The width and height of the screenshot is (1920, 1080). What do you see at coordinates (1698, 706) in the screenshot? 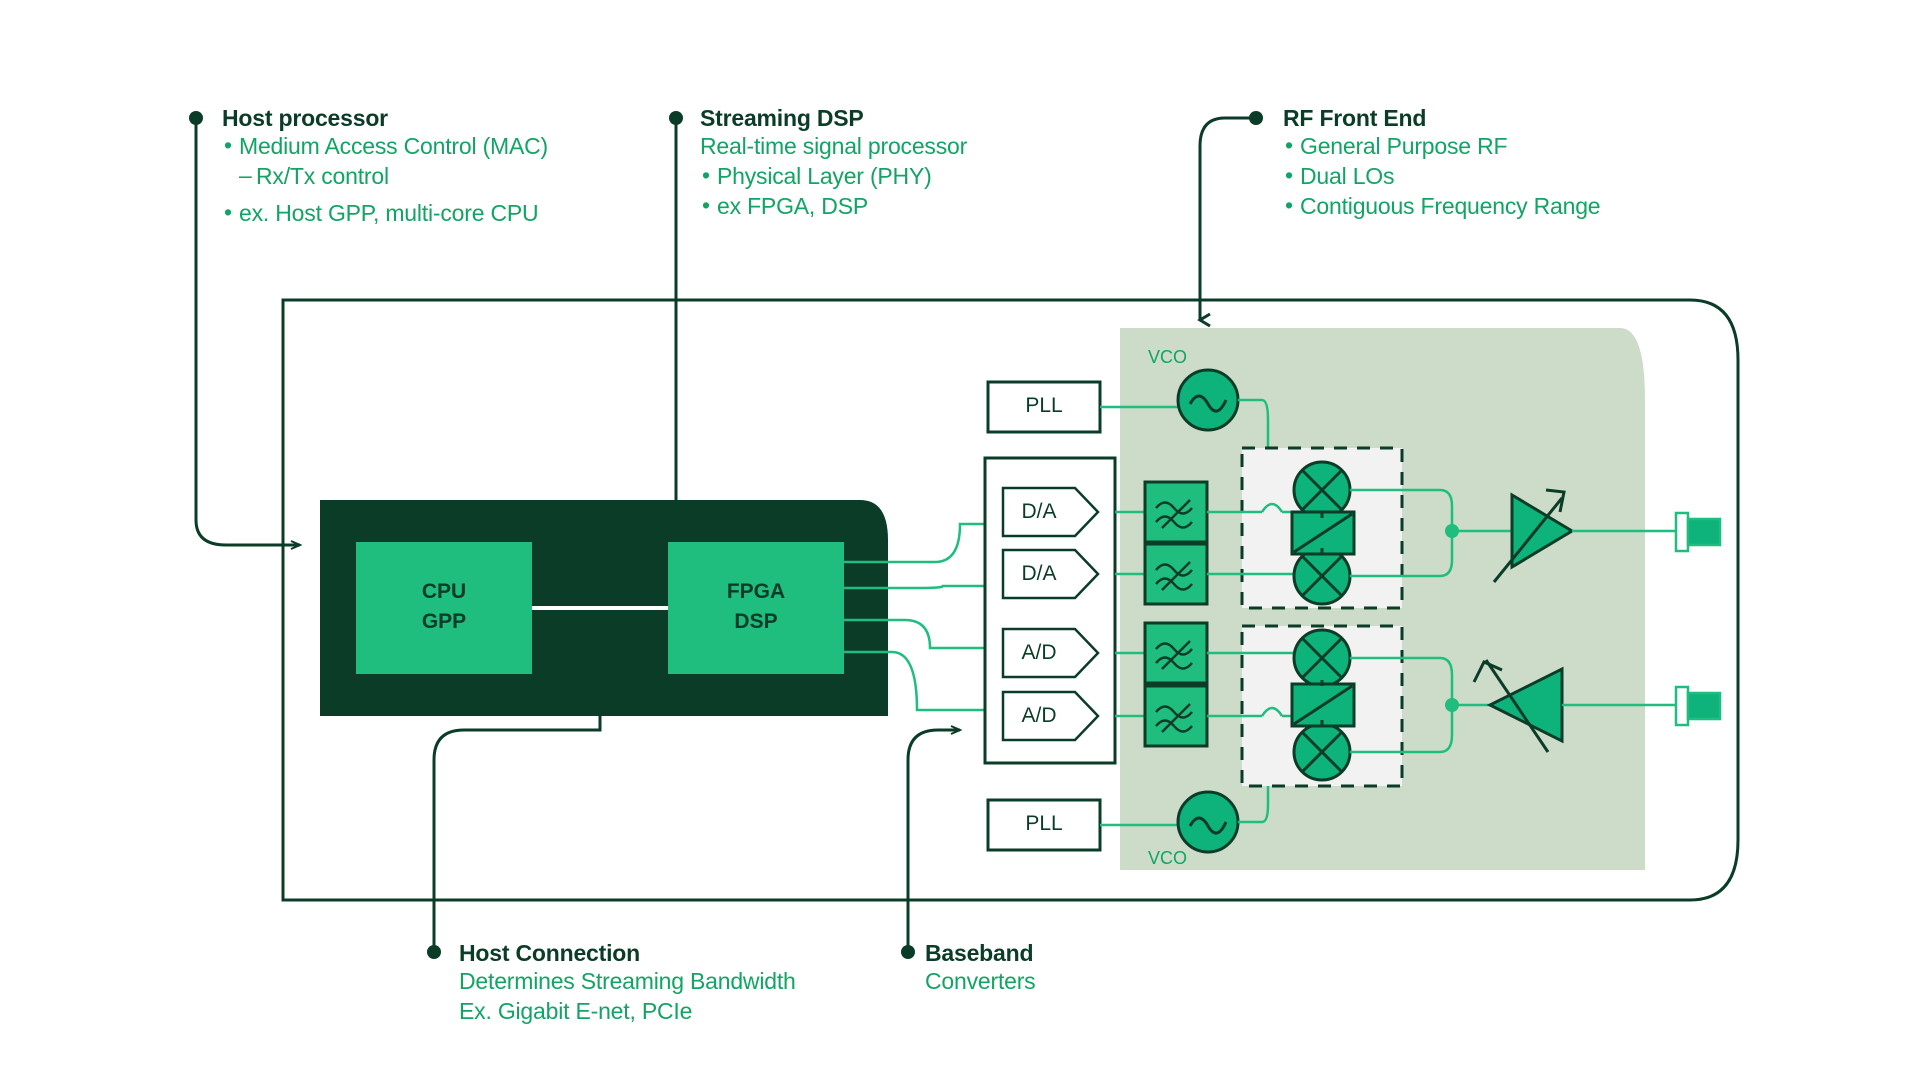
I see `connector-rx` at bounding box center [1698, 706].